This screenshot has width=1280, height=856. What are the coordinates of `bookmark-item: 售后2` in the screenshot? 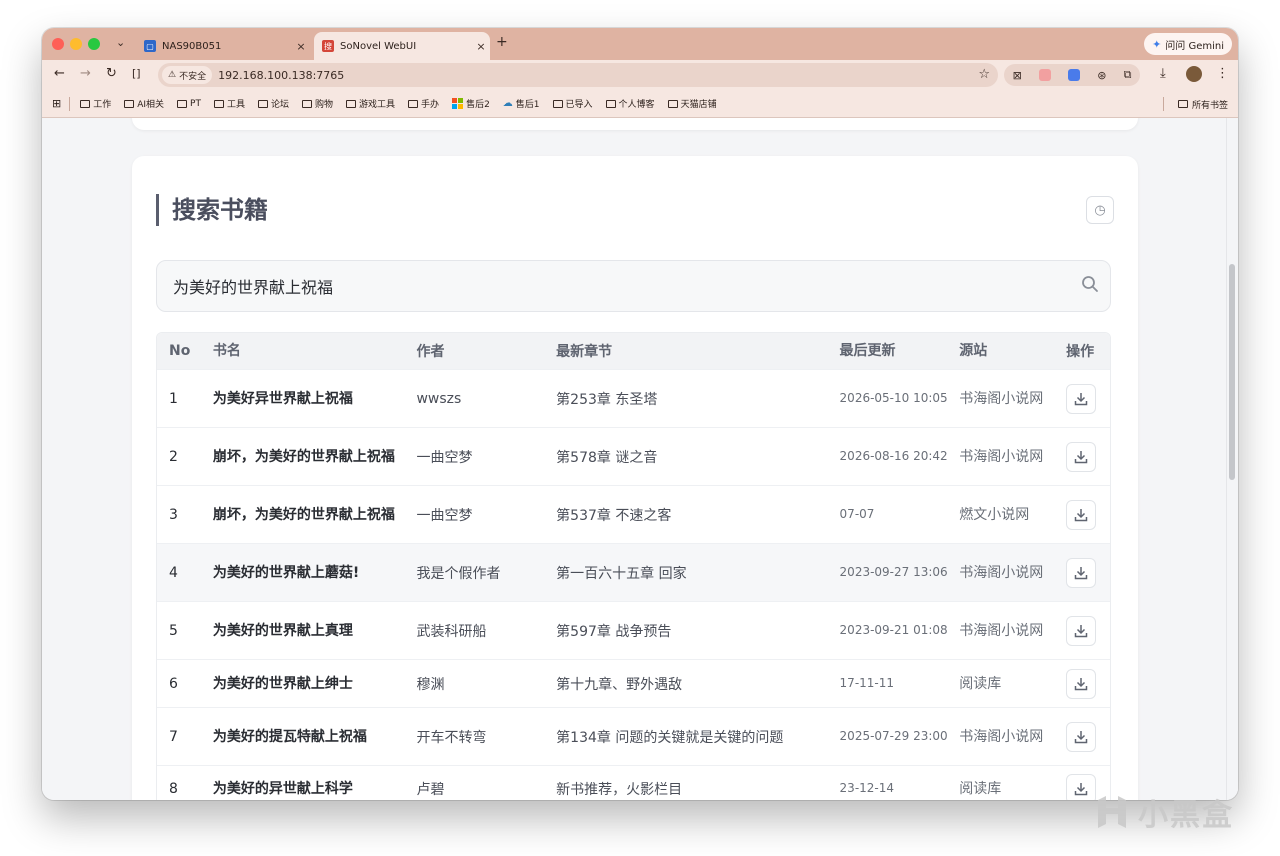 It's located at (471, 103).